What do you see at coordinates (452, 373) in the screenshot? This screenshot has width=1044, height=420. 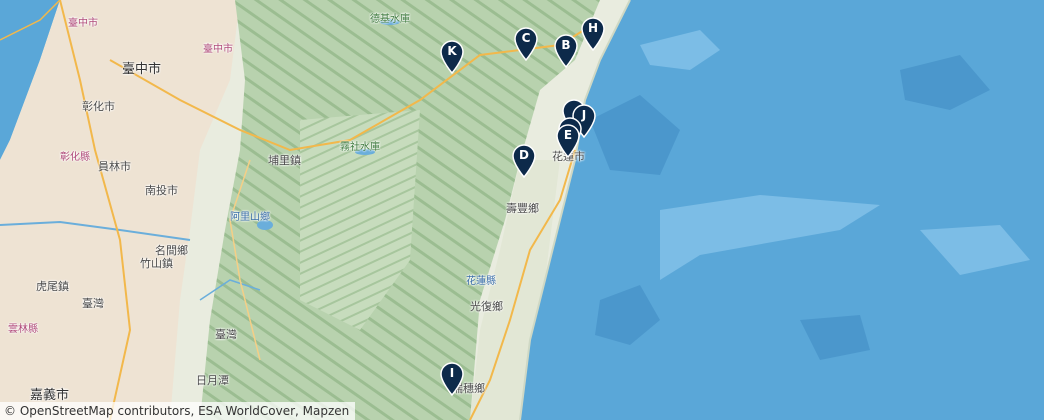 I see `marker-label: I` at bounding box center [452, 373].